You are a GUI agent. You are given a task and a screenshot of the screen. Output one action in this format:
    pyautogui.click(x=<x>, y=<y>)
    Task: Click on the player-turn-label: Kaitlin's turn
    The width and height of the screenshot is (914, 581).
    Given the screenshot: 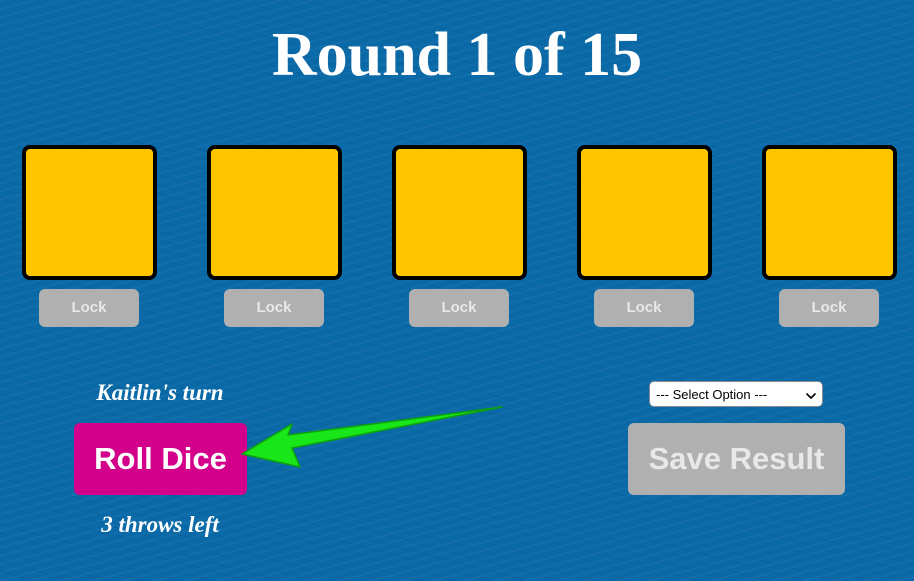 What is the action you would take?
    pyautogui.click(x=160, y=392)
    